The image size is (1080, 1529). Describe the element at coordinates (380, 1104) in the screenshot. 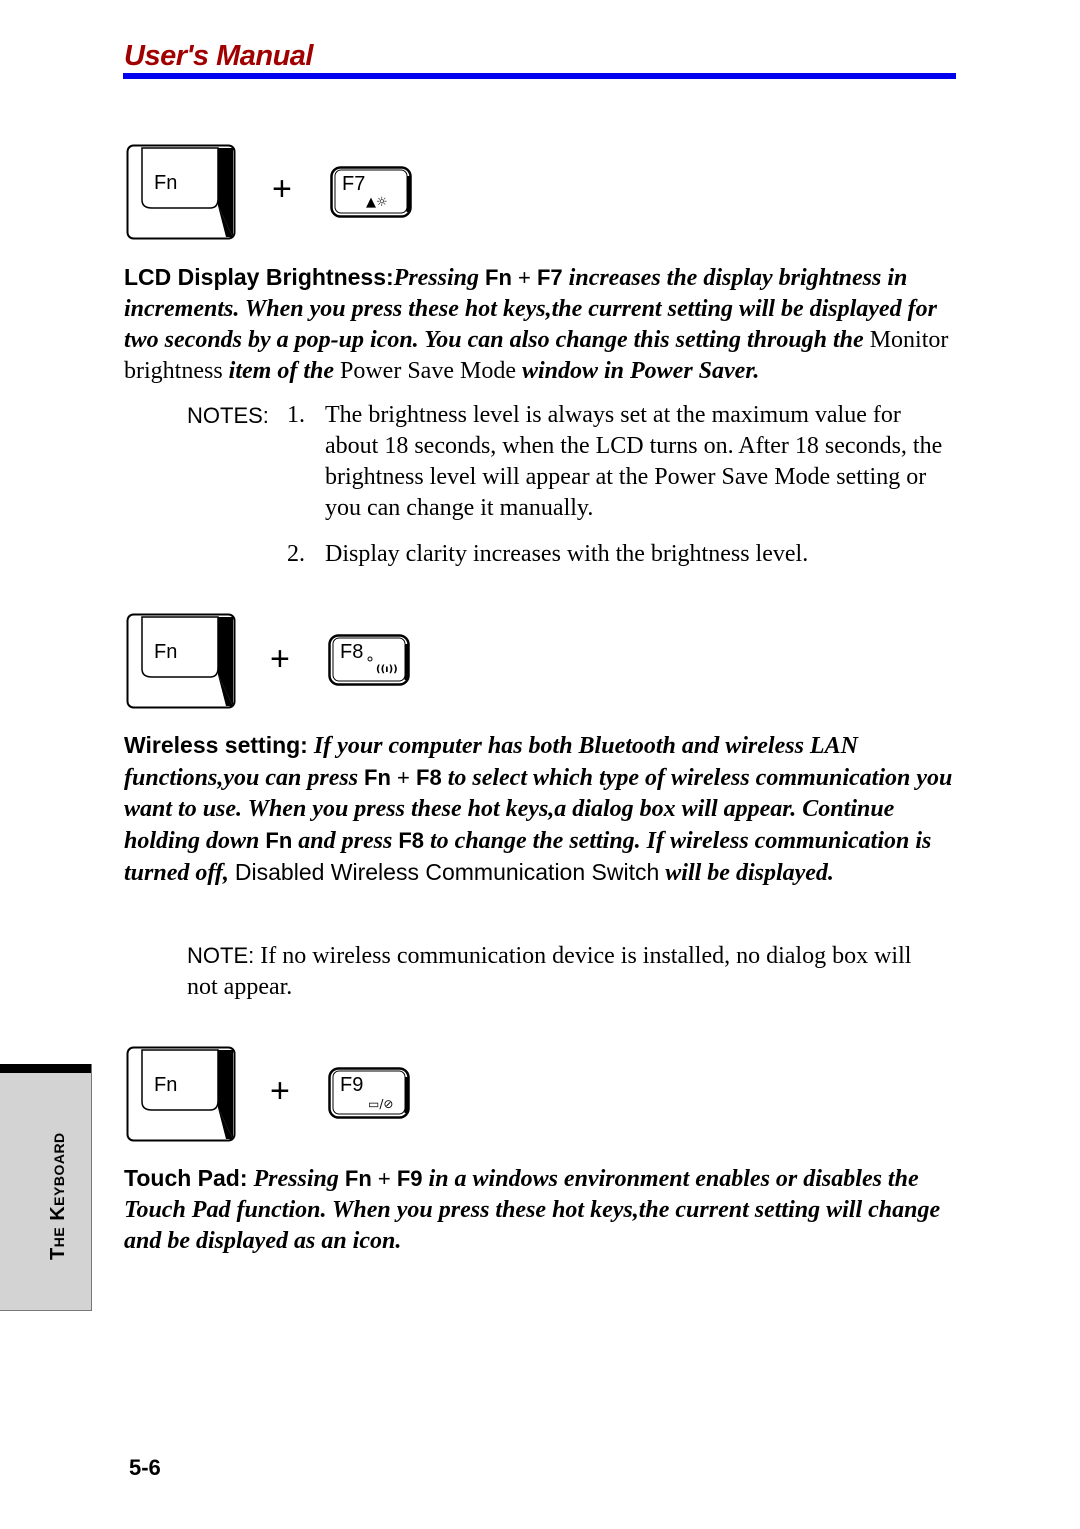

I see `touchpad-toggle-icon: ▭/⊘` at that location.